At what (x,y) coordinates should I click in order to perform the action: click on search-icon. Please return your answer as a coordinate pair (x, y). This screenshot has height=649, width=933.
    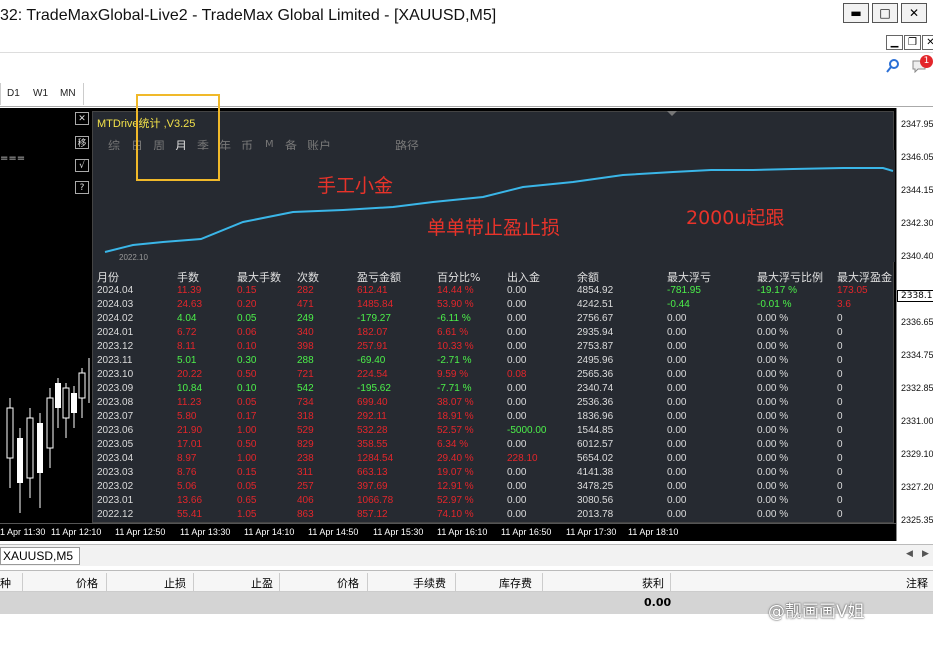
    Looking at the image, I should click on (893, 66).